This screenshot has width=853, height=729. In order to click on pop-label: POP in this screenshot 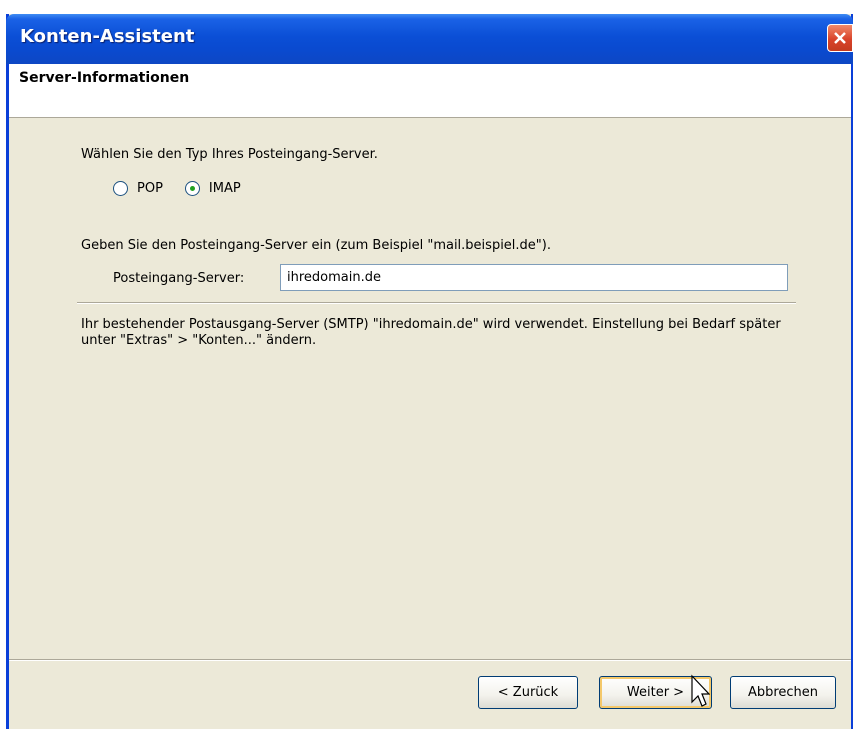, I will do `click(150, 188)`.